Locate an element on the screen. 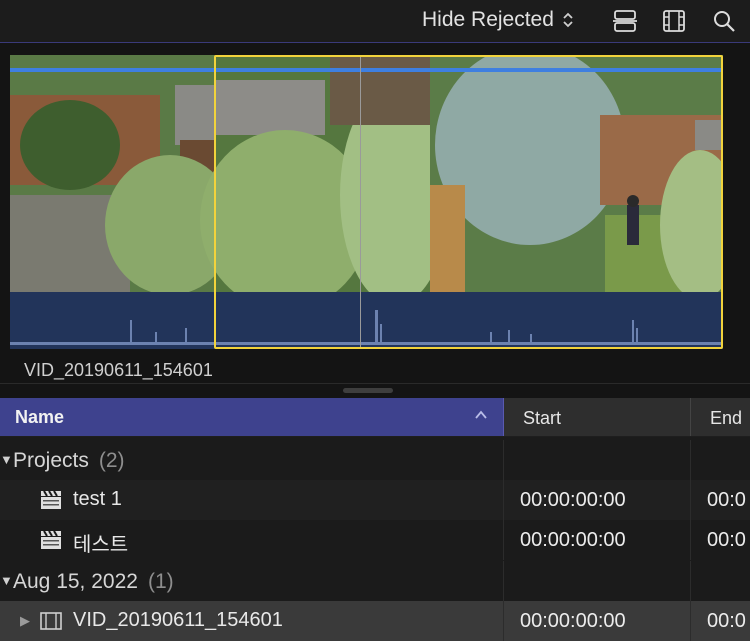 The image size is (750, 641). column-start-label: Start is located at coordinates (542, 418).